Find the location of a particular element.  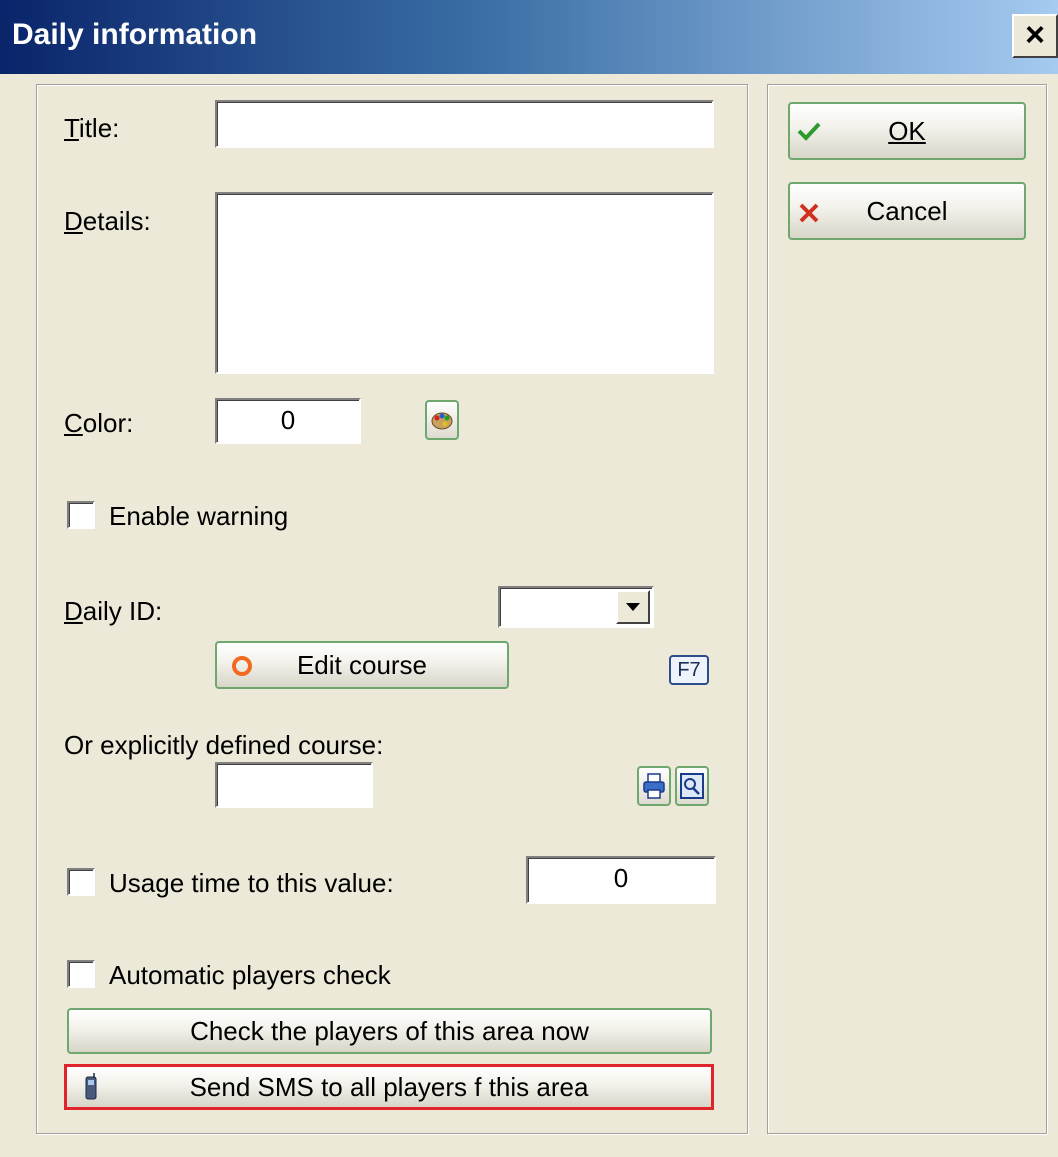

close-button: × is located at coordinates (1035, 36).